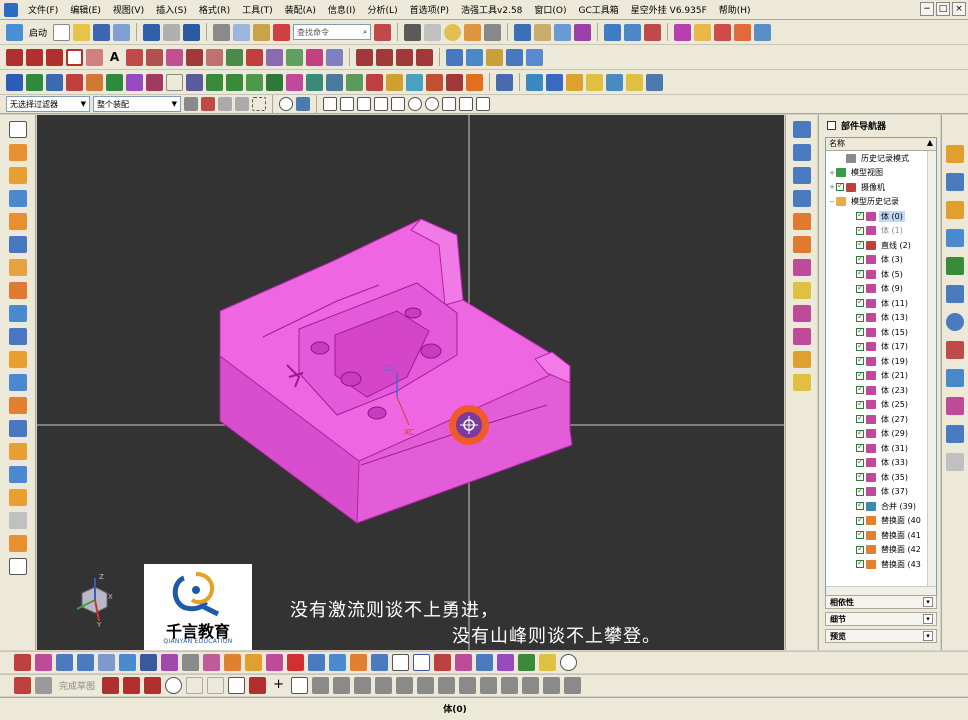  Describe the element at coordinates (169, 662) in the screenshot. I see `shrink-icon` at that location.